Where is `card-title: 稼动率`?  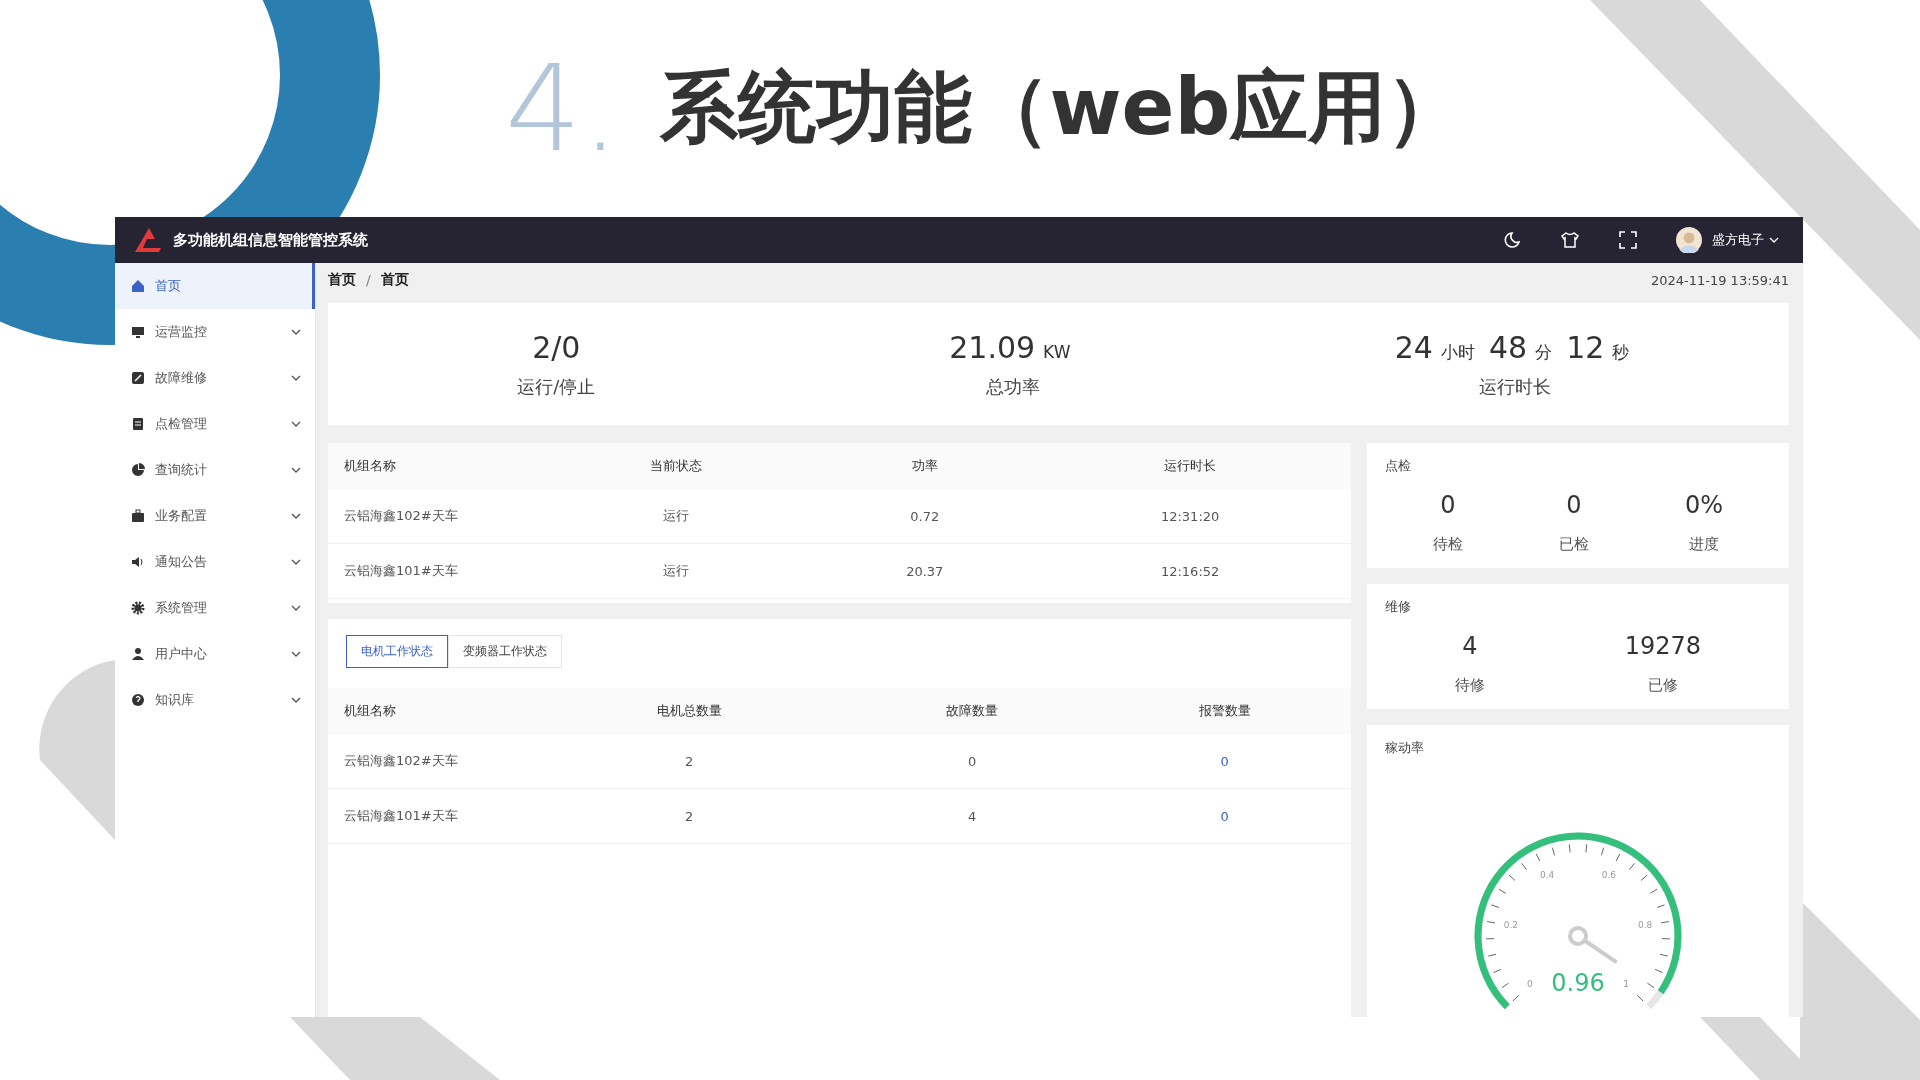 card-title: 稼动率 is located at coordinates (1405, 748).